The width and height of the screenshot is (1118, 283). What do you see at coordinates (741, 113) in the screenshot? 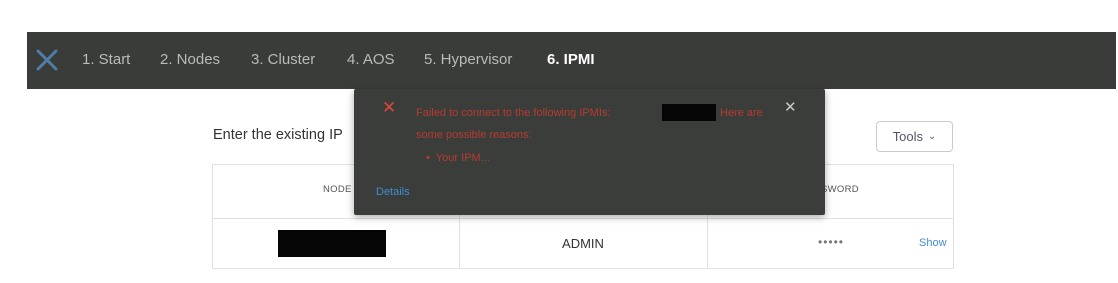
I see `error-message-line1-end: Here are` at bounding box center [741, 113].